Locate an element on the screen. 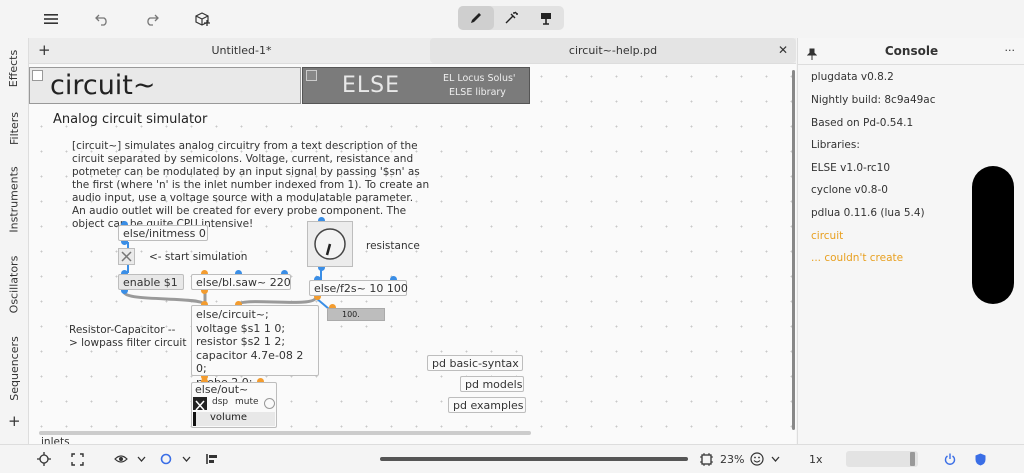 This screenshot has height=473, width=1024. mode-switcher is located at coordinates (511, 18).